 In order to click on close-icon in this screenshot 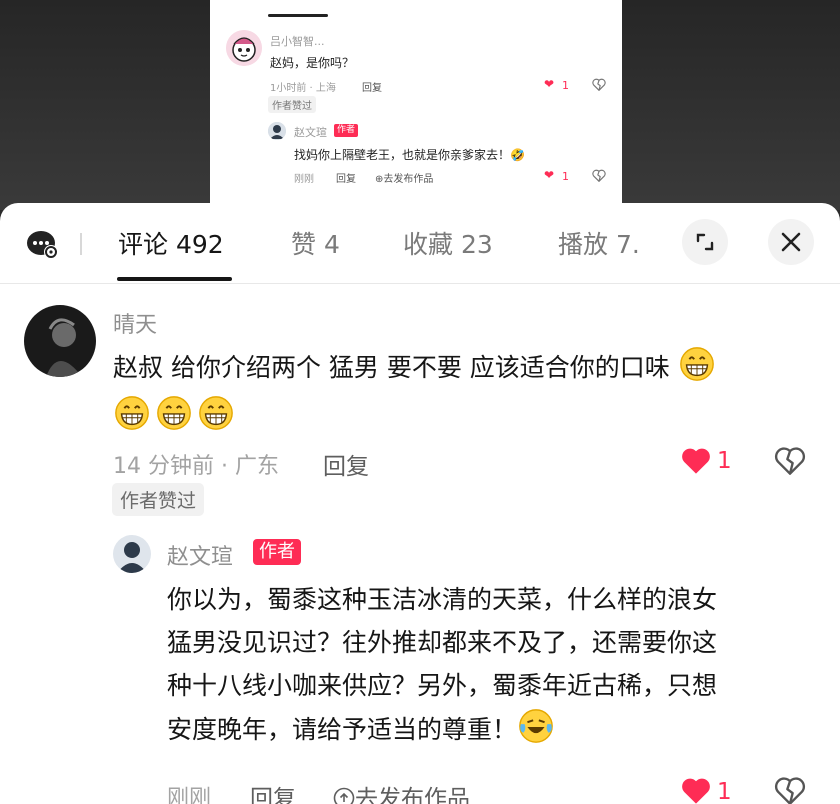, I will do `click(791, 242)`.